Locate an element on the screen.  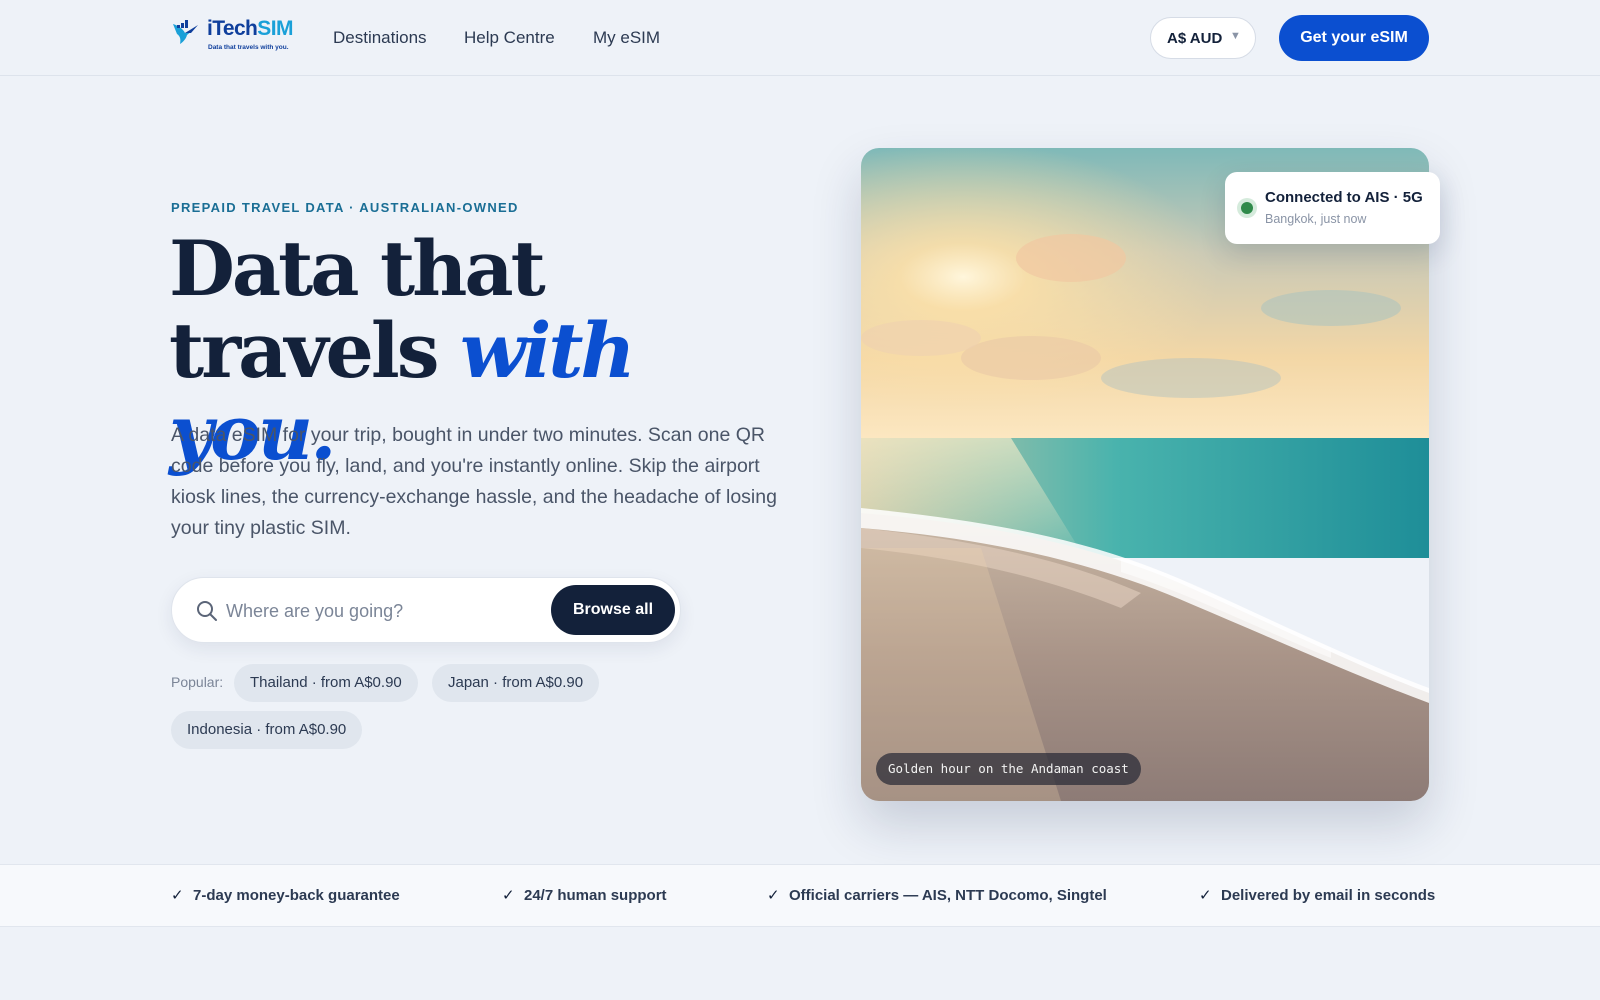
connection-status-card: Connected to AIS · 5G Bangkok, just now is located at coordinates (1332, 208).